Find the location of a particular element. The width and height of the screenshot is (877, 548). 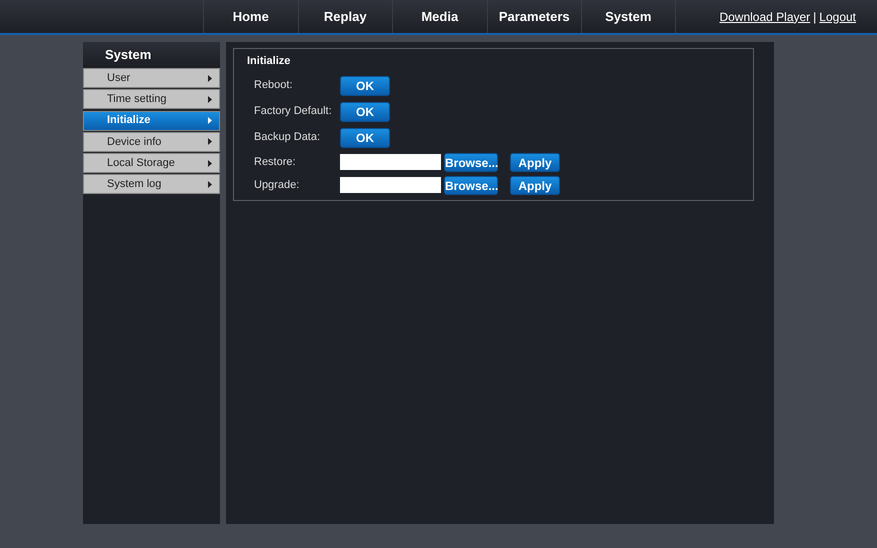

field-label: Upgrade: is located at coordinates (277, 185).